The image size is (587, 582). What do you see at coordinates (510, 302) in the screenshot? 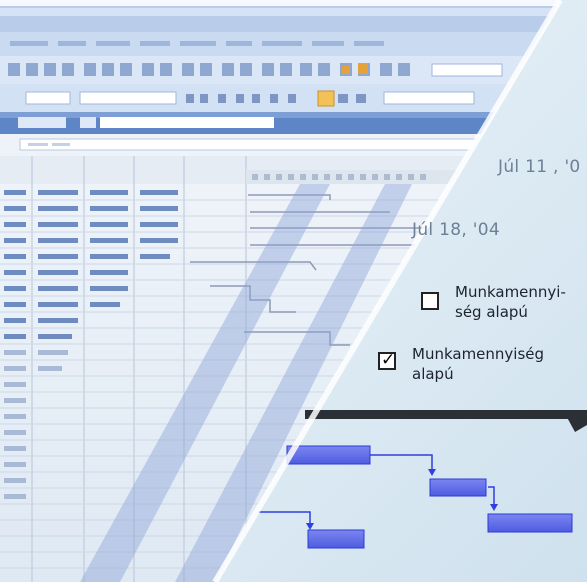
I see `option-1-label: Munkamennyi- ség alapú` at bounding box center [510, 302].